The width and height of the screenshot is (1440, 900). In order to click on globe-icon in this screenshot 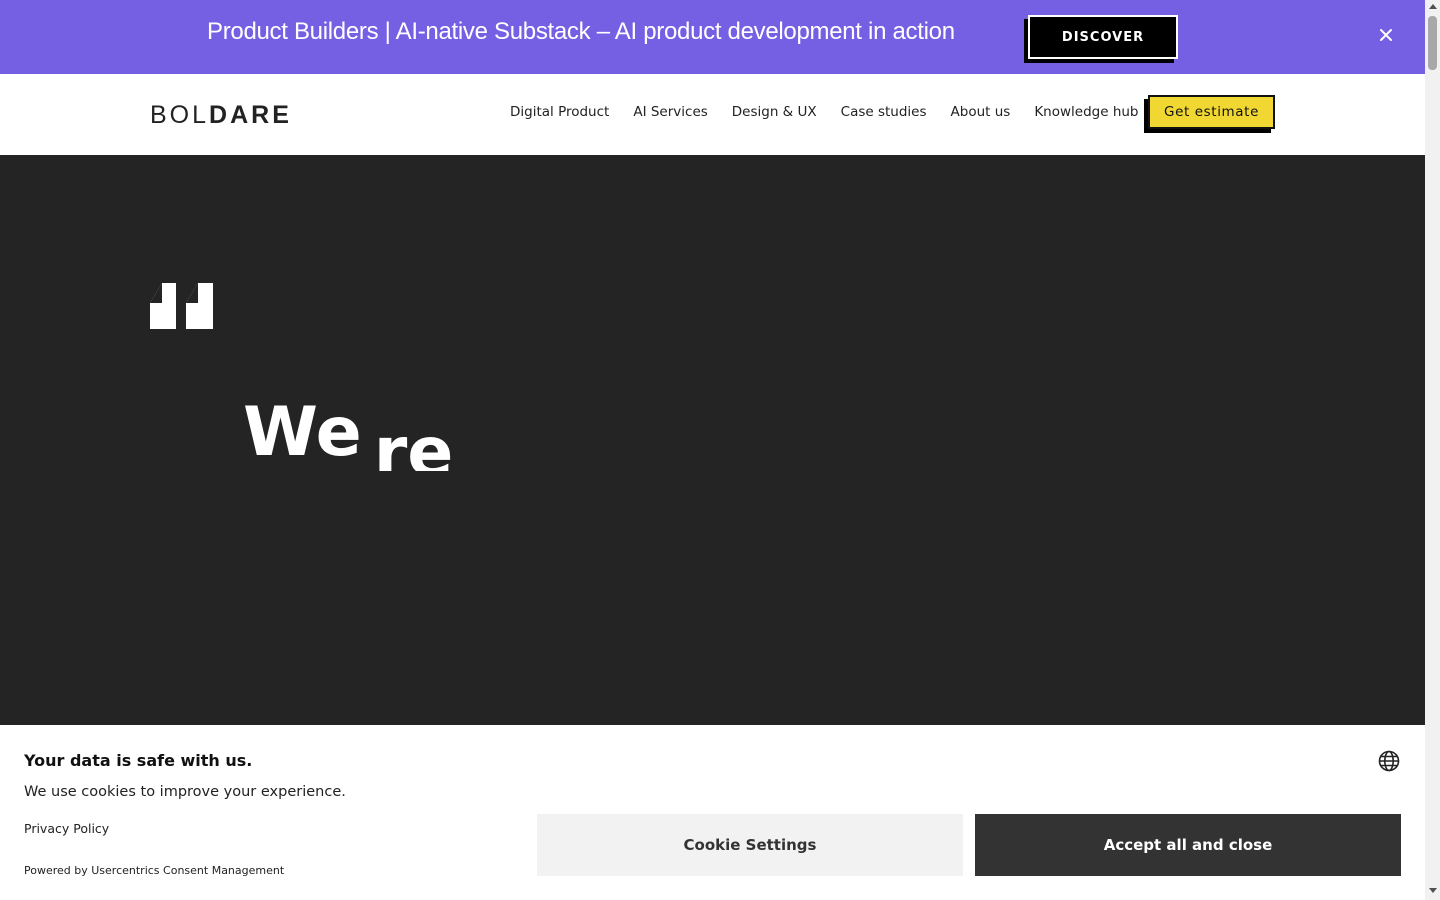, I will do `click(1389, 761)`.